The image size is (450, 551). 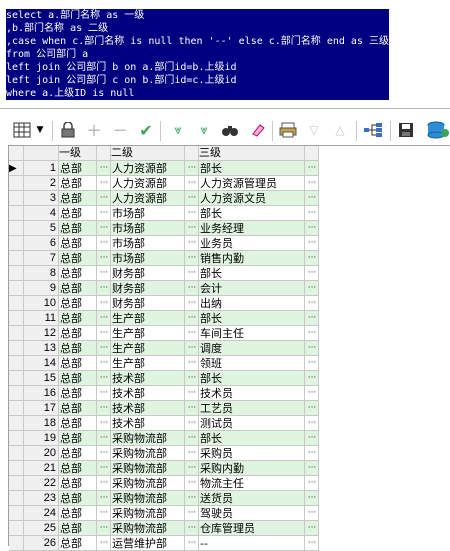 I want to click on cell-level3: 采购内勤, so click(x=251, y=468).